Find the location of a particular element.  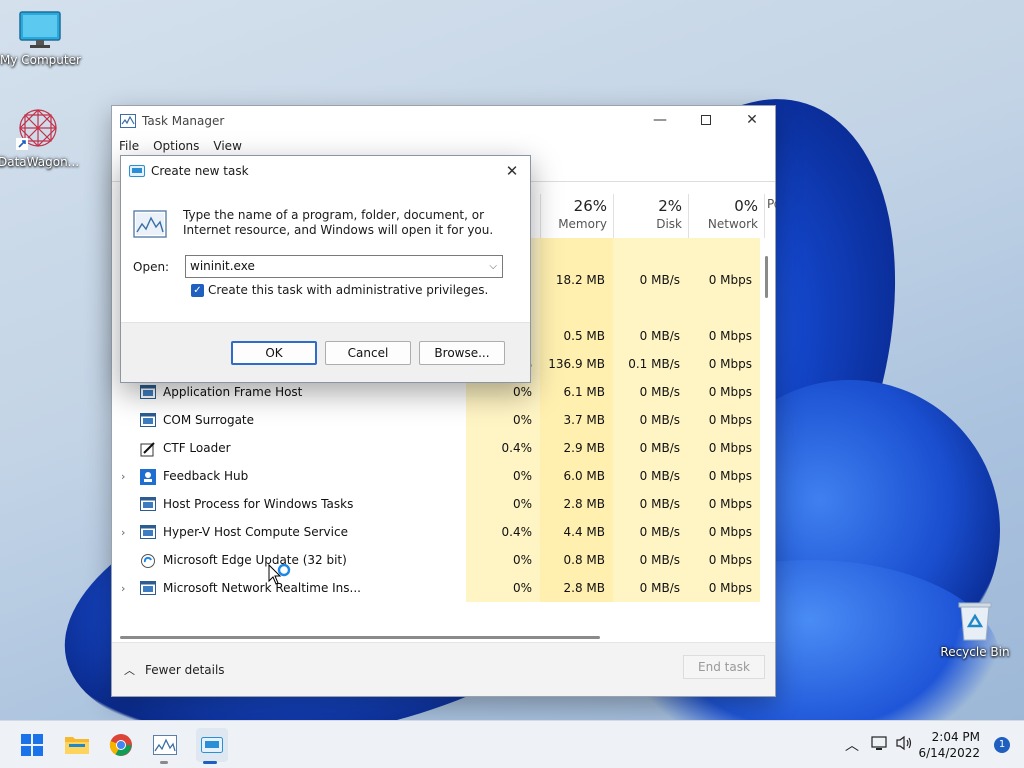

fewer-details-button: ︿ Fewer details is located at coordinates (174, 670).